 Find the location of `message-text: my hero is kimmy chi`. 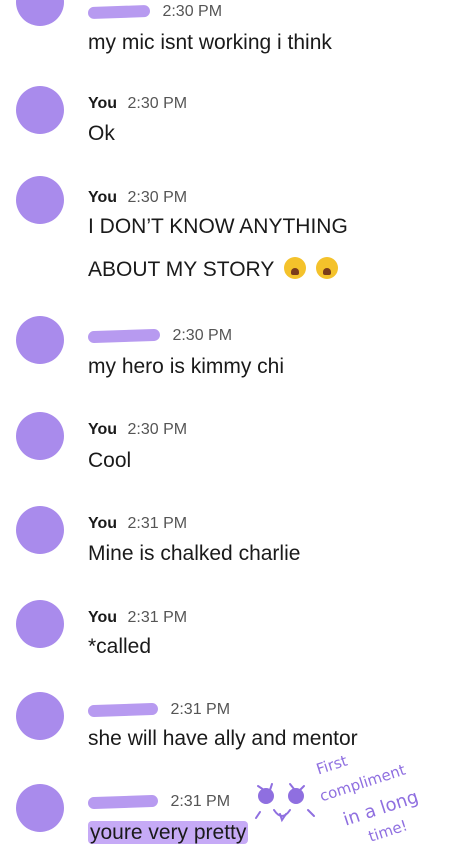

message-text: my hero is kimmy chi is located at coordinates (186, 366).